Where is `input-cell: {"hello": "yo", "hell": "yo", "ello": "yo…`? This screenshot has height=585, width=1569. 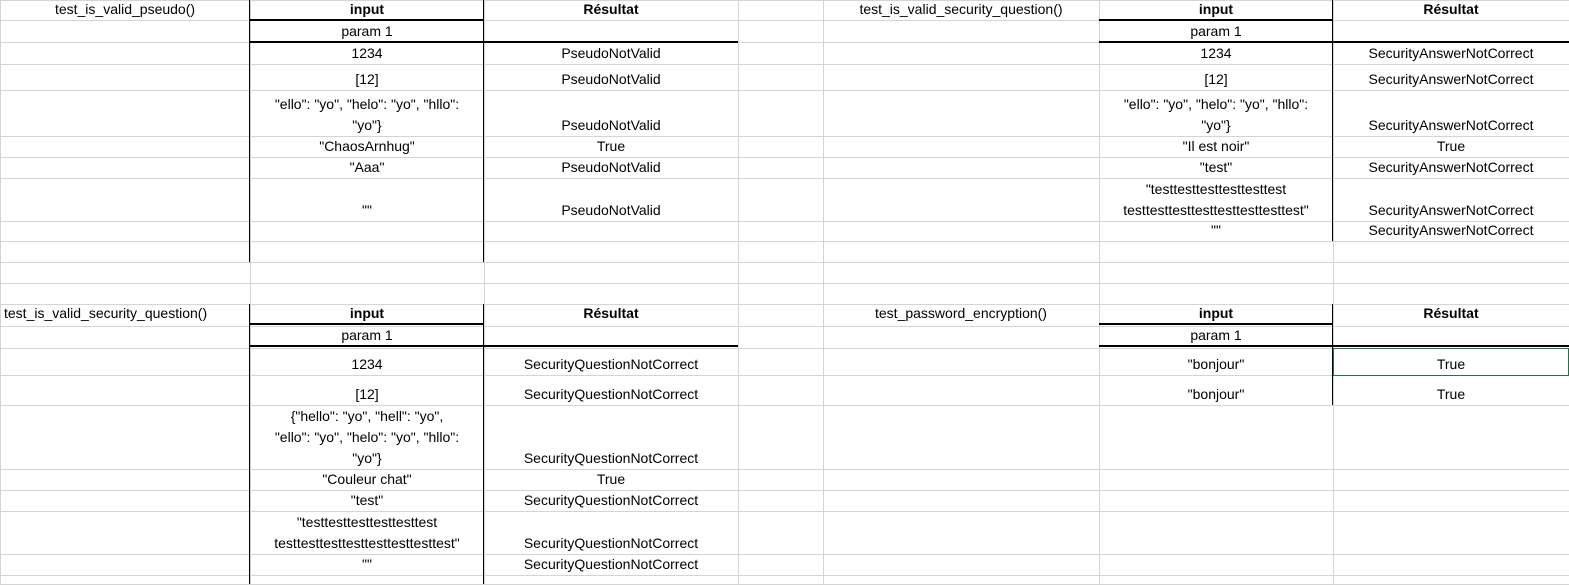 input-cell: {"hello": "yo", "hell": "yo", "ello": "yo… is located at coordinates (367, 437).